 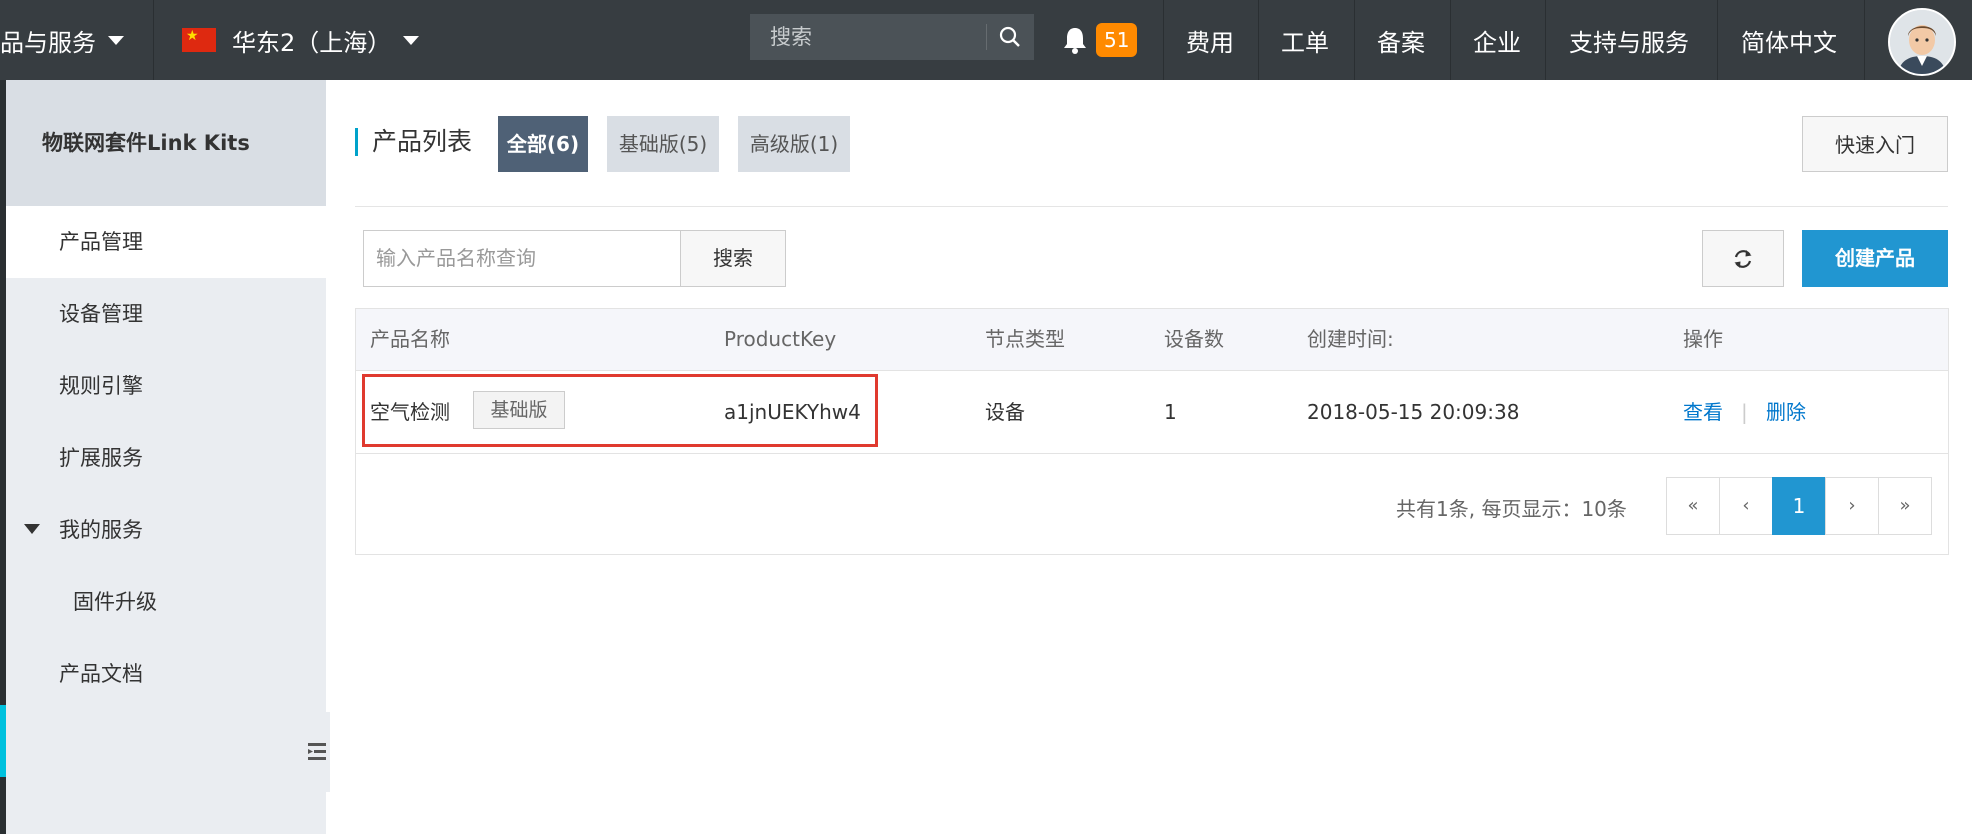 I want to click on search-icon, so click(x=1010, y=37).